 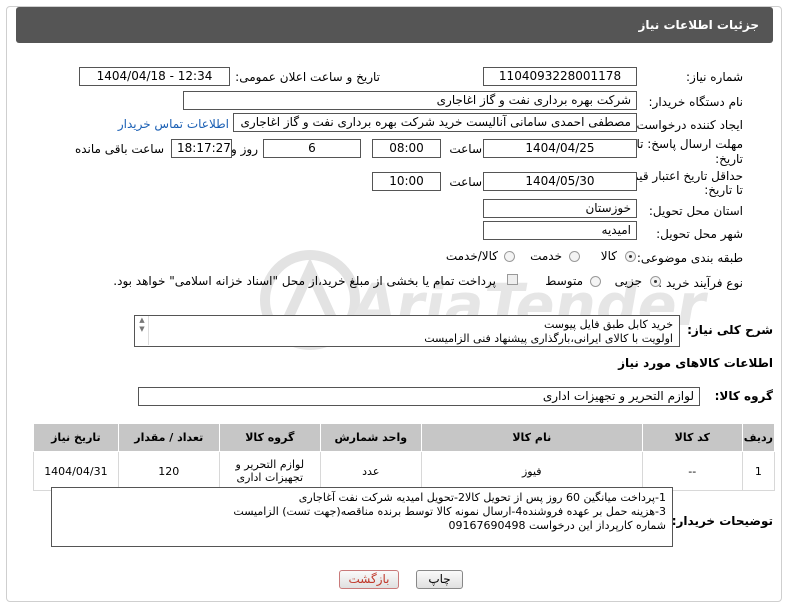 What do you see at coordinates (696, 102) in the screenshot?
I see `buyer-org-label: نام دستگاه خریدار:` at bounding box center [696, 102].